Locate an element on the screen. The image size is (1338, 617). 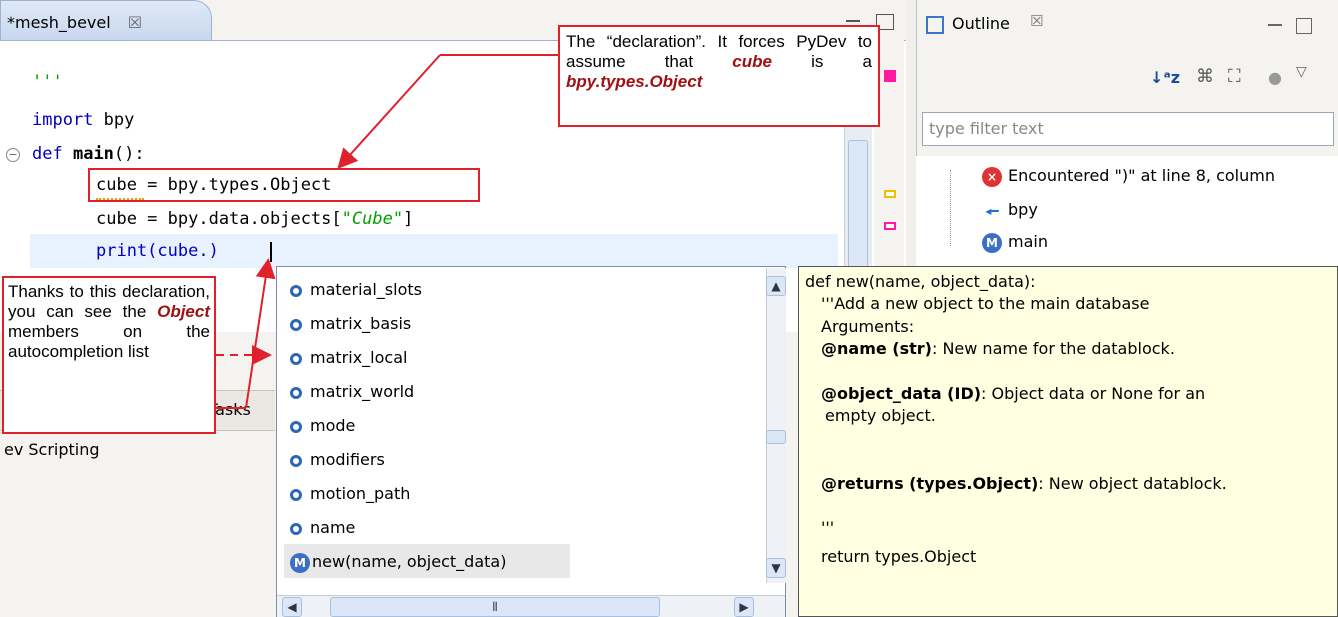
arrow-top is located at coordinates (389, 111).